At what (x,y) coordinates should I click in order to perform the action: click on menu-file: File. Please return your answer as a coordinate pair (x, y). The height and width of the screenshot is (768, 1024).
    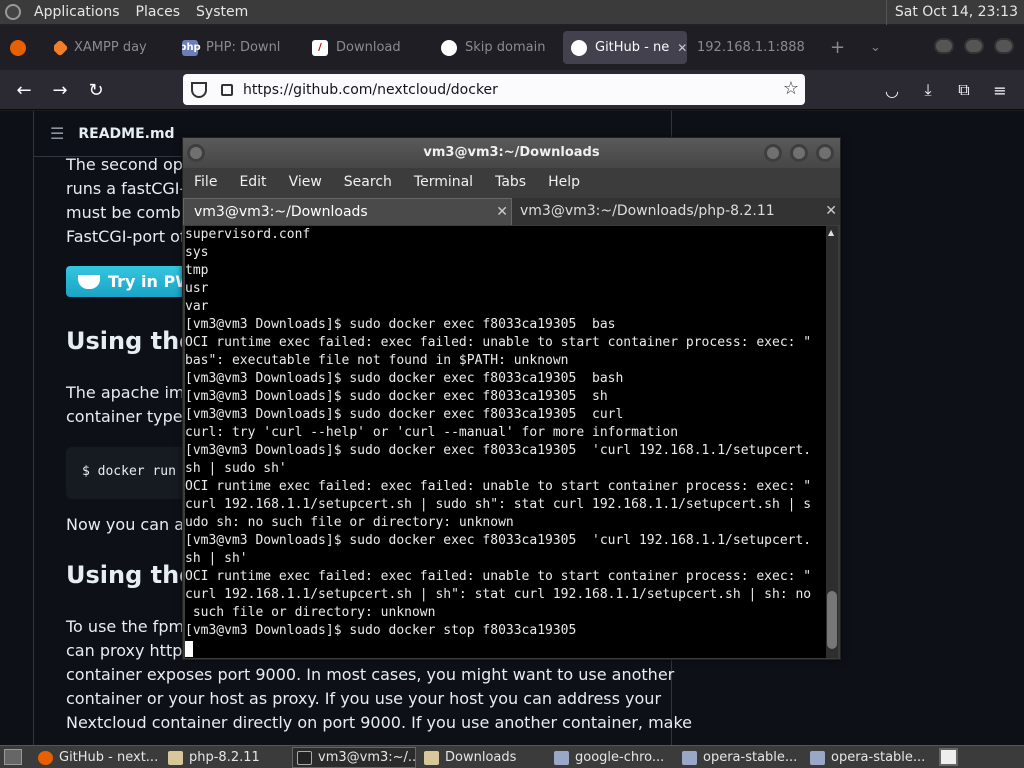
    Looking at the image, I should click on (205, 182).